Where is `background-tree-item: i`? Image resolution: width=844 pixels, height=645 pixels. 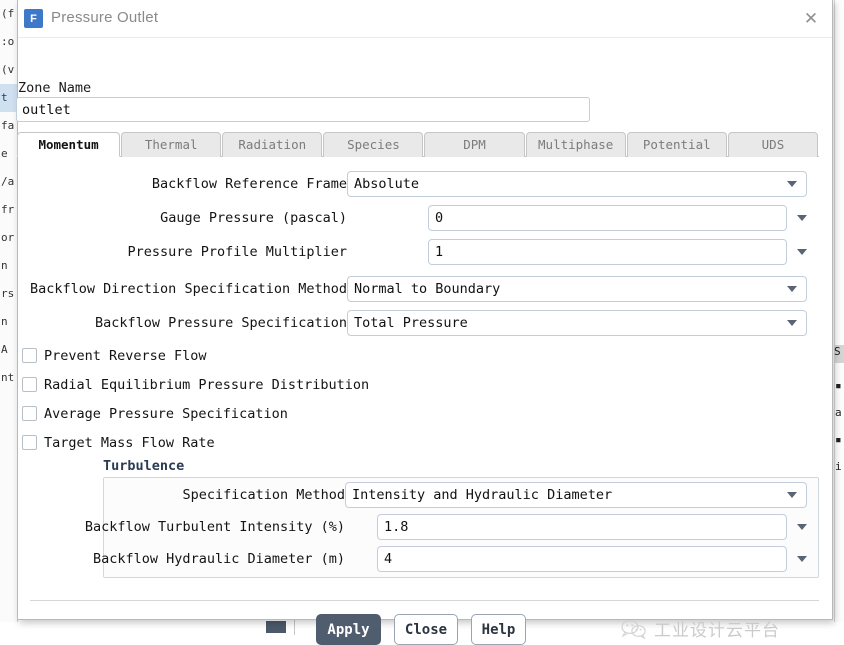 background-tree-item: i is located at coordinates (839, 467).